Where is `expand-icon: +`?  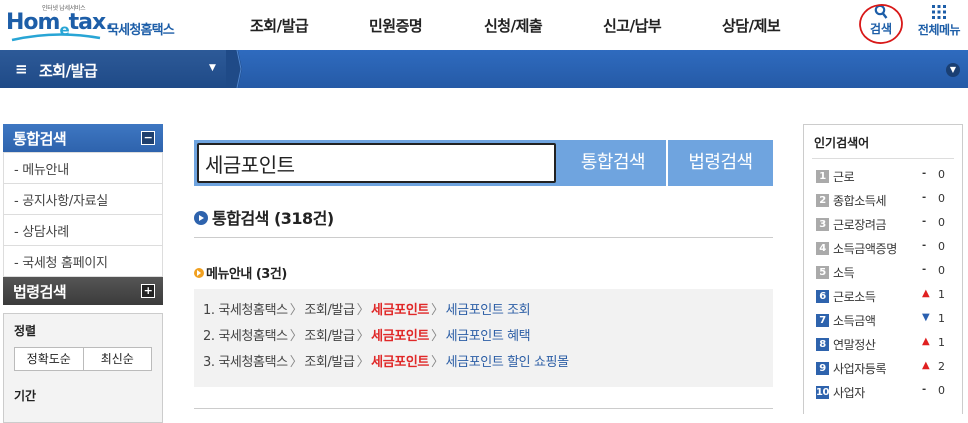 expand-icon: + is located at coordinates (148, 291).